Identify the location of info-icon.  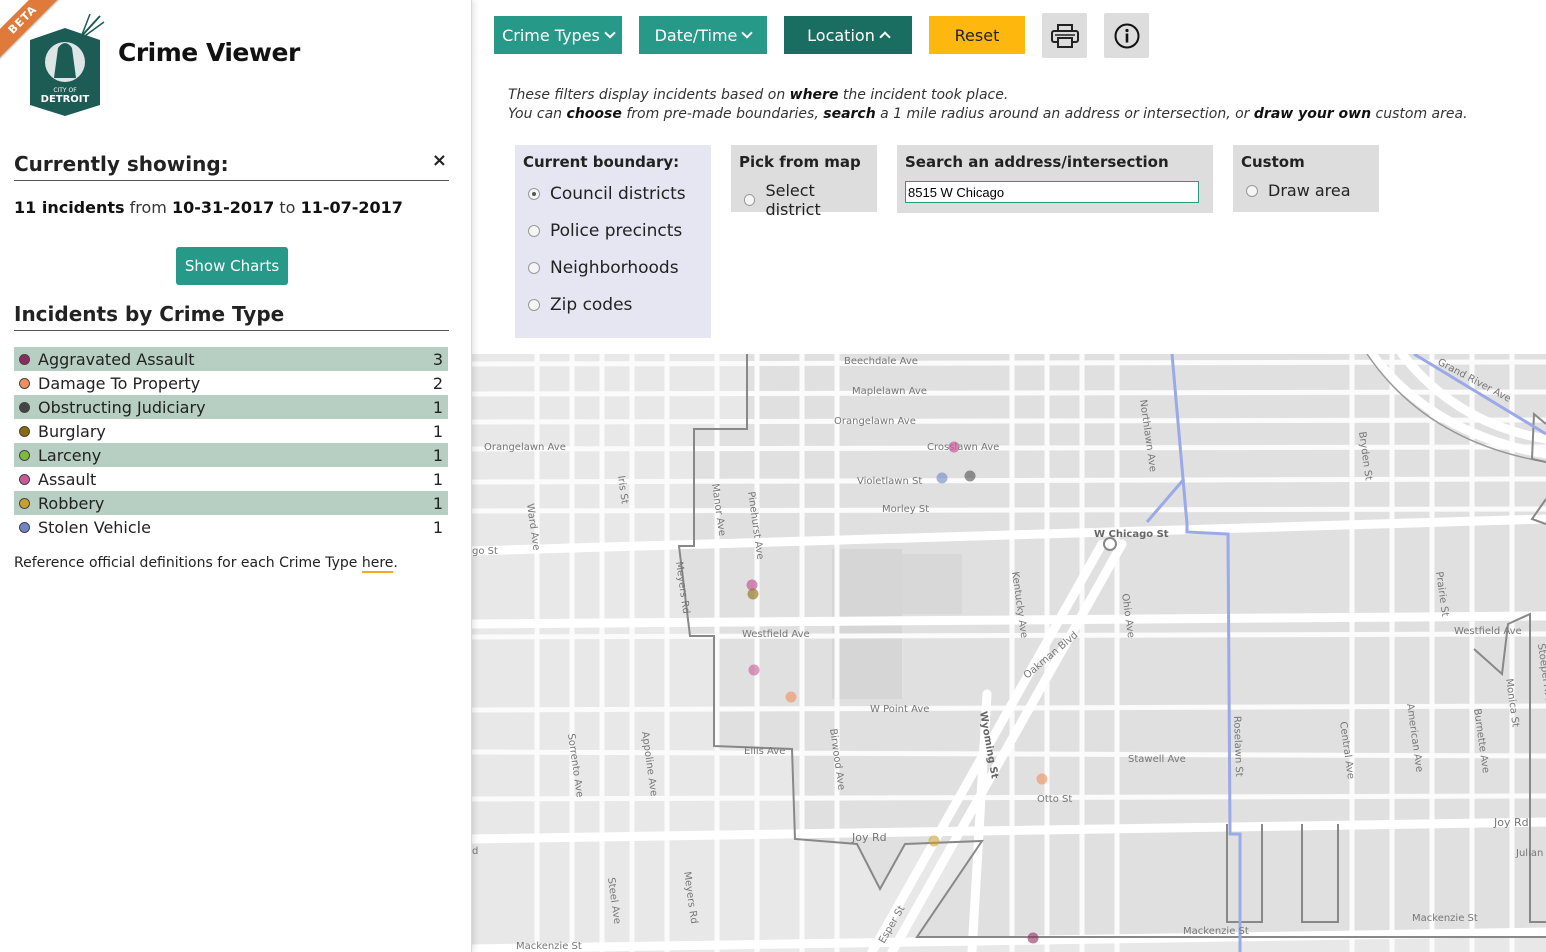
(1126, 35).